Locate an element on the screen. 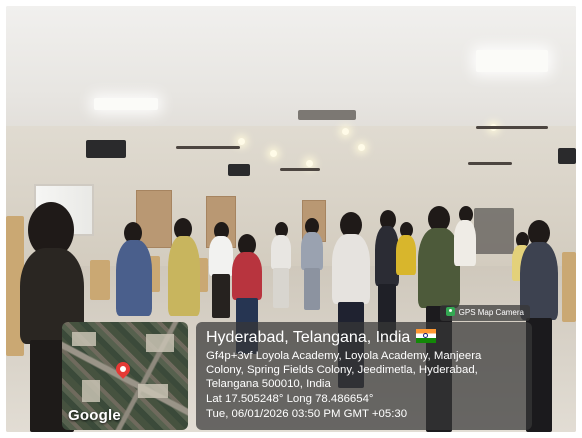 This screenshot has width=582, height=438. app-brand-tag: GPS Map Camera is located at coordinates (484, 313).